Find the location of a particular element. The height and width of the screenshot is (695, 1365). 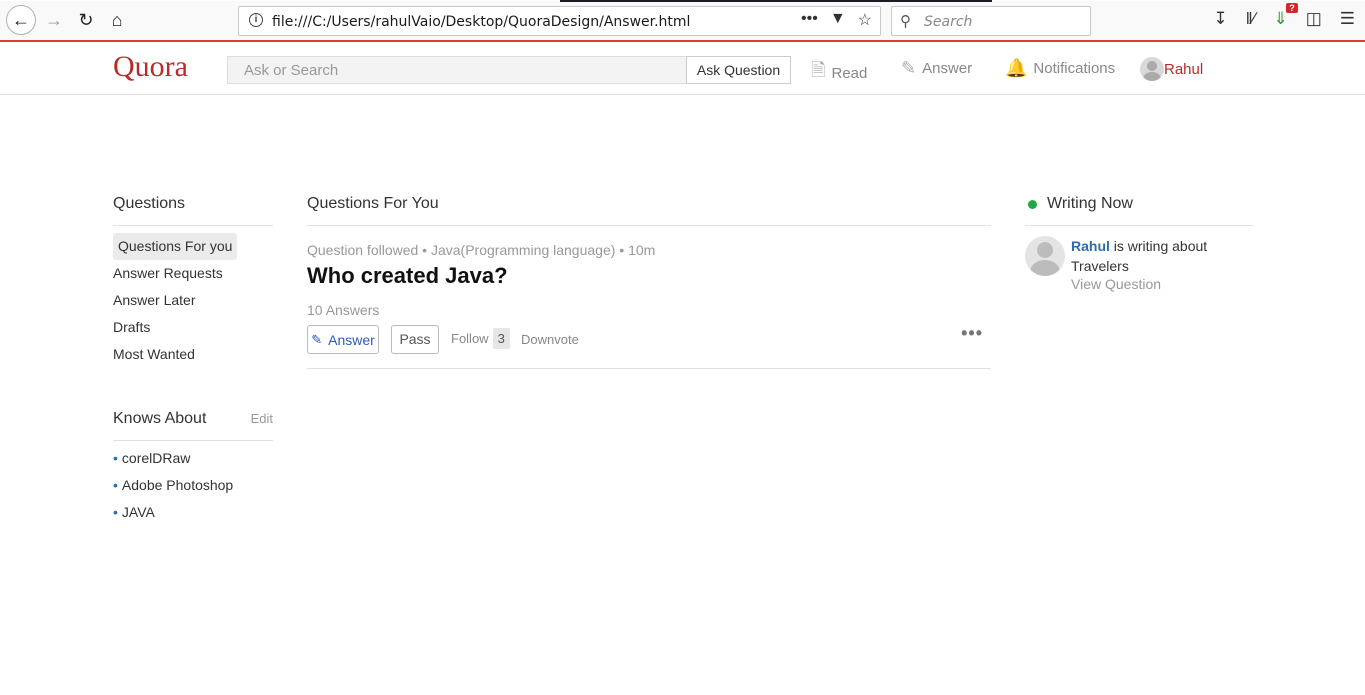

topic-label: JAVA is located at coordinates (138, 512).